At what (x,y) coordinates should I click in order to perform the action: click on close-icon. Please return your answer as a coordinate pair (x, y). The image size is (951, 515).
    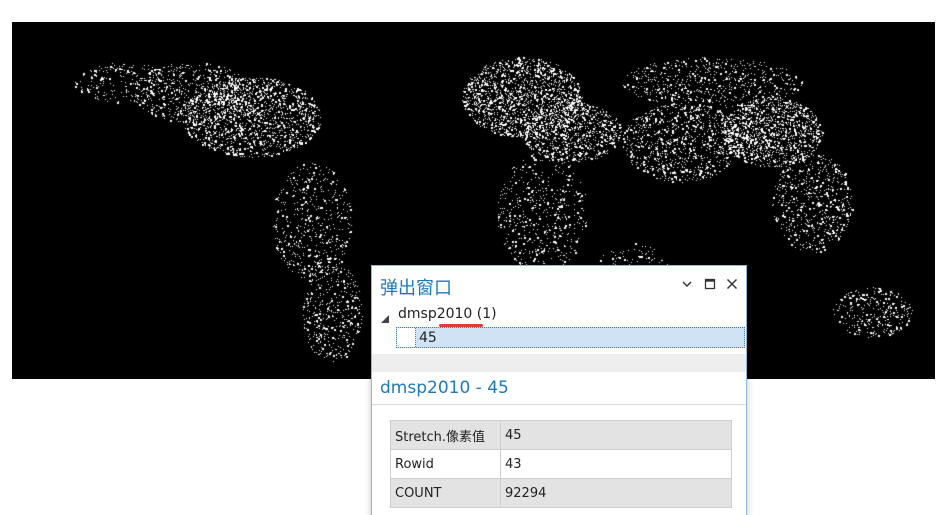
    Looking at the image, I should click on (732, 284).